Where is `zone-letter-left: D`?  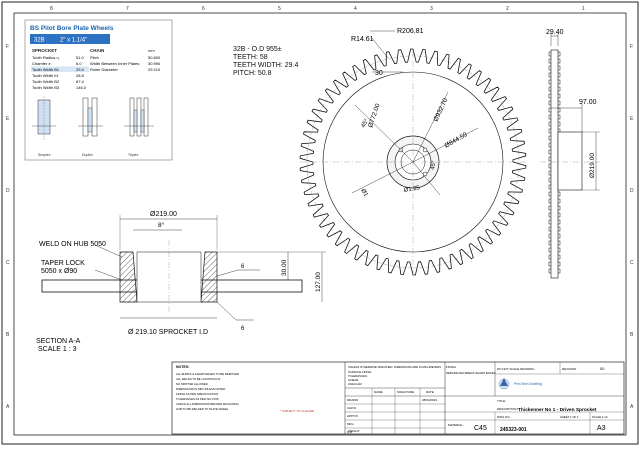 zone-letter-left: D is located at coordinates (8, 191).